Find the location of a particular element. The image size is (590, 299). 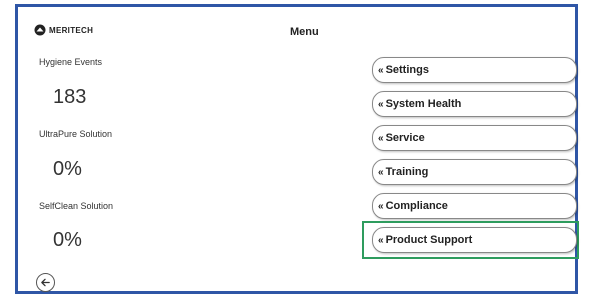

menu-button-label: Service is located at coordinates (405, 138).